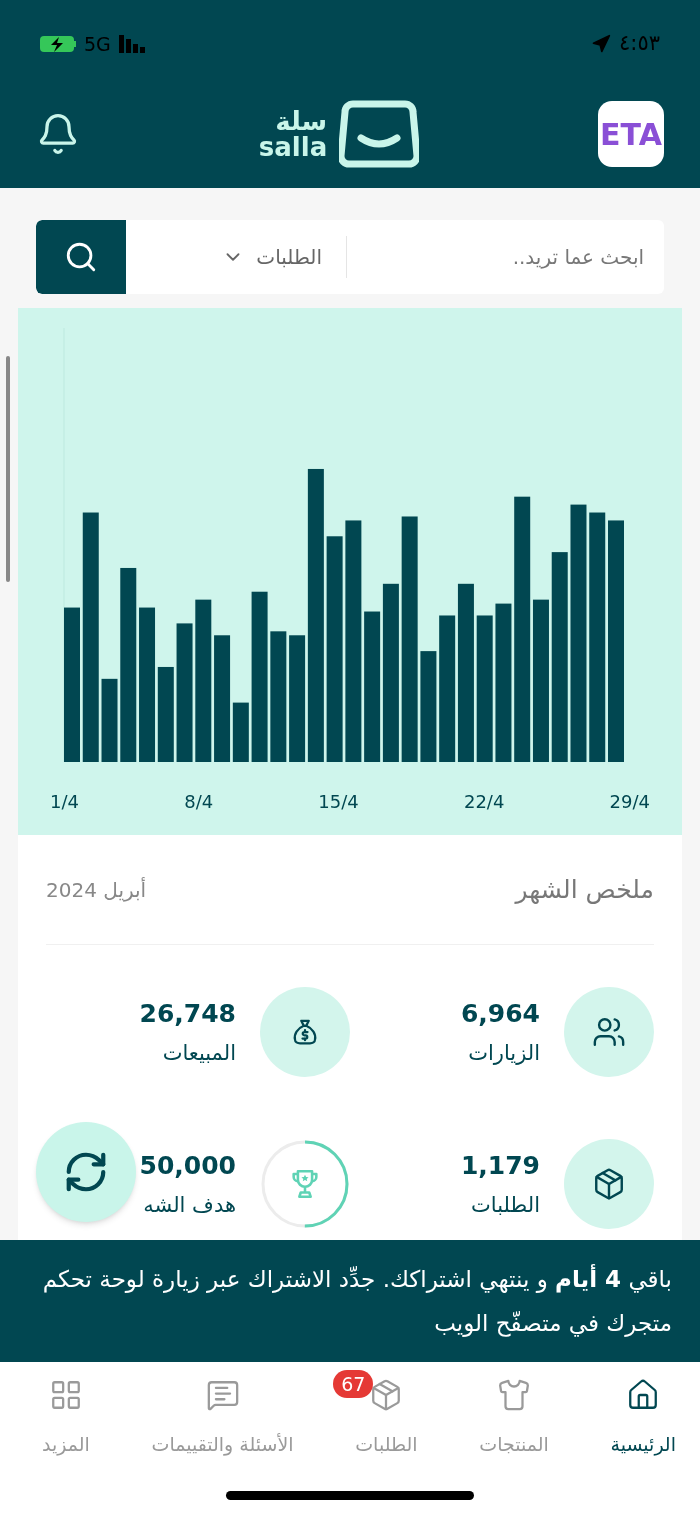 This screenshot has height=1514, width=700. What do you see at coordinates (338, 802) in the screenshot?
I see `axis-label: 15/4` at bounding box center [338, 802].